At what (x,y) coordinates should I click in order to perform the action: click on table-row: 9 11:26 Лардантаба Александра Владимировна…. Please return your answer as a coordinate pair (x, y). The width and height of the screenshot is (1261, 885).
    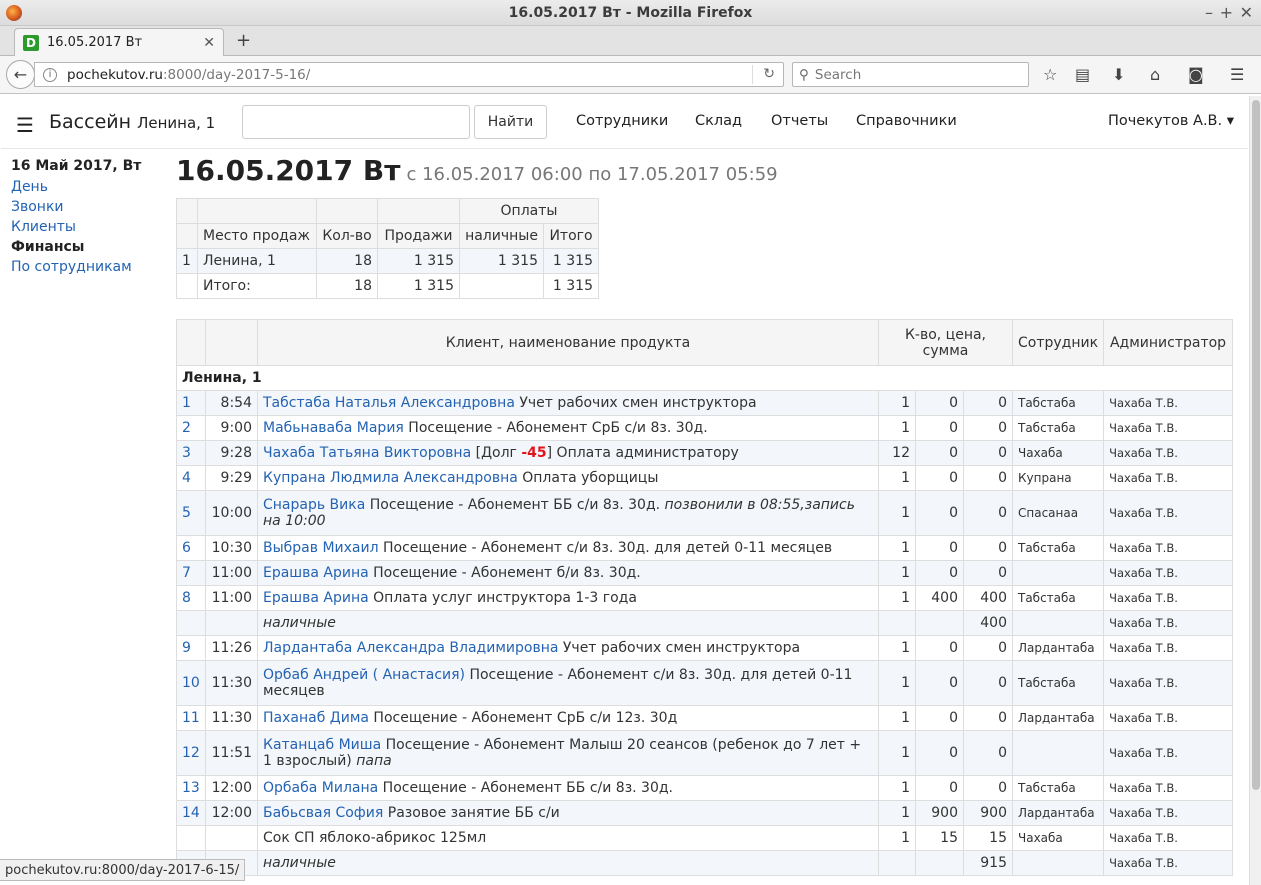
    Looking at the image, I should click on (704, 648).